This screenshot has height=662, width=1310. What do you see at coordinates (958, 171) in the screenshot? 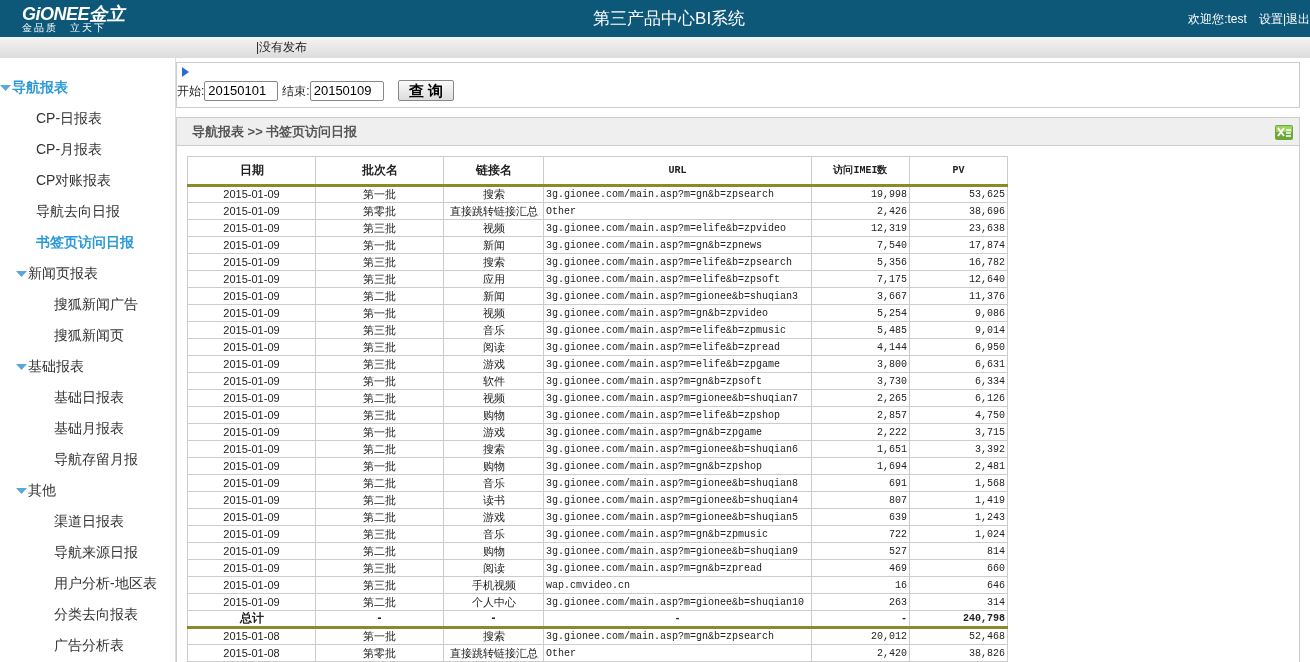
I see `column-header: PV` at bounding box center [958, 171].